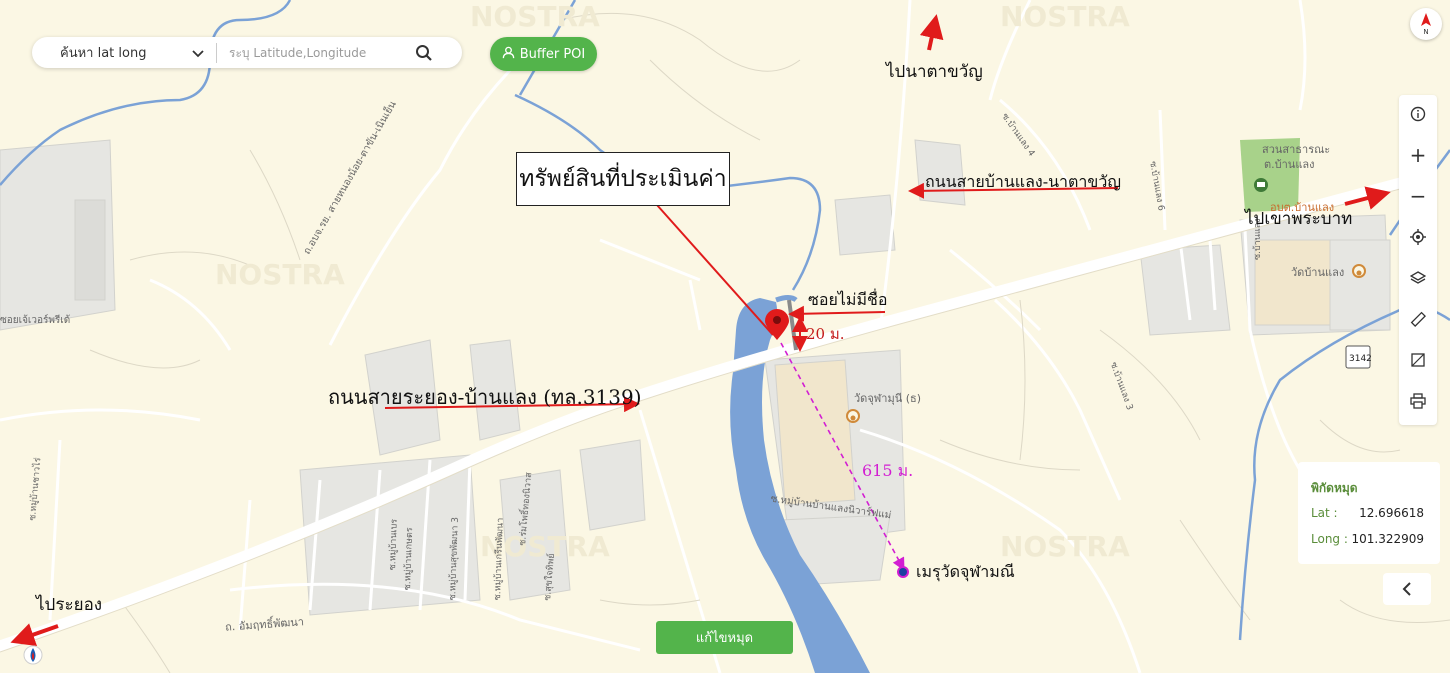 This screenshot has width=1450, height=673. Describe the element at coordinates (120, 52) in the screenshot. I see `search-mode-select: ค้นหา lat long` at that location.